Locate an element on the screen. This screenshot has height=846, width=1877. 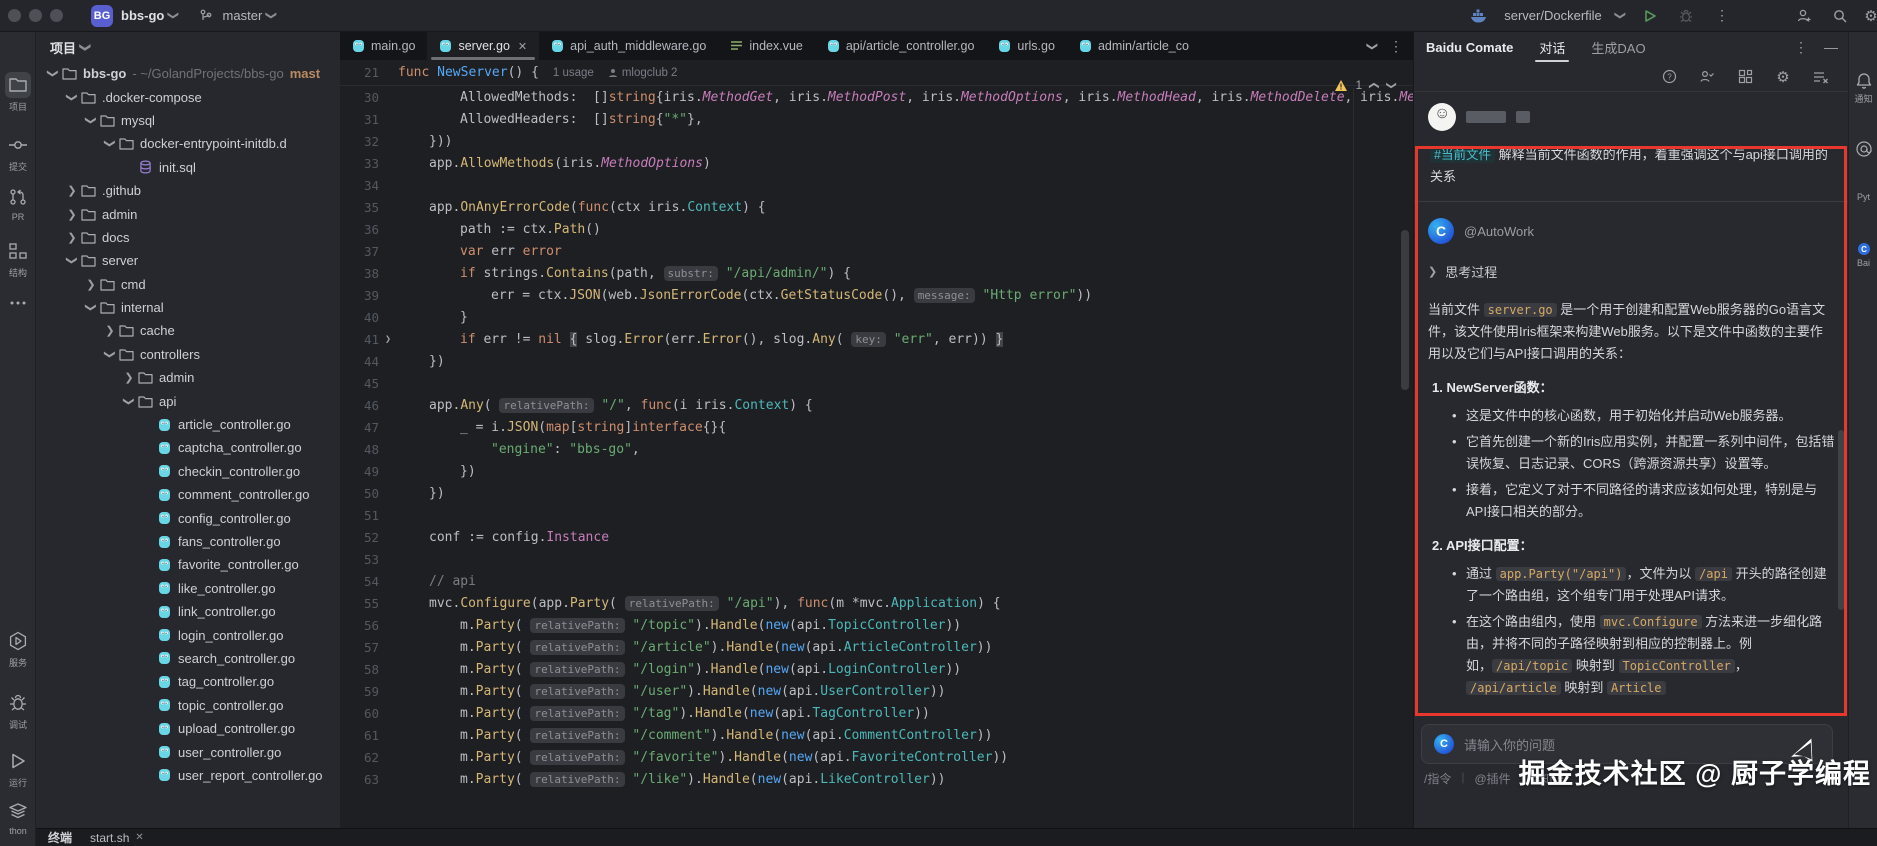
hint-knowledge: #知识 is located at coordinates (1549, 778).